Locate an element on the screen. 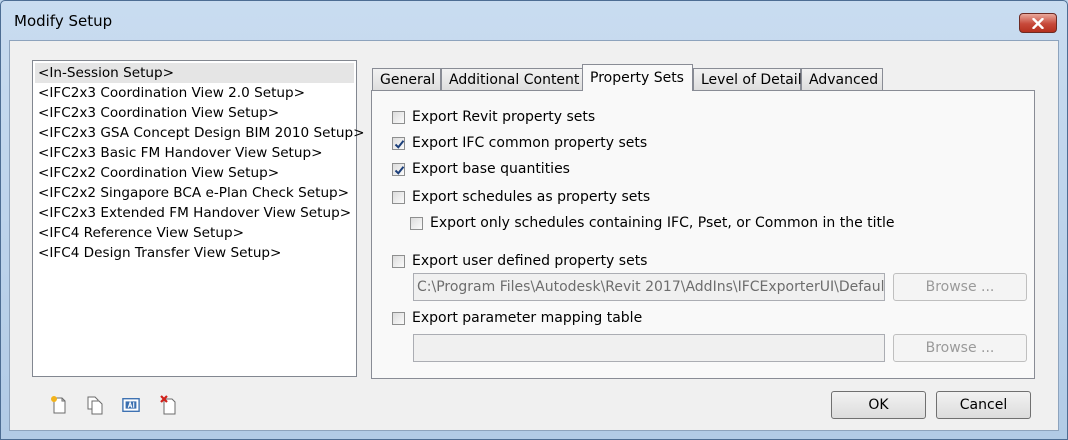  duplicate-setup-icon is located at coordinates (95, 405).